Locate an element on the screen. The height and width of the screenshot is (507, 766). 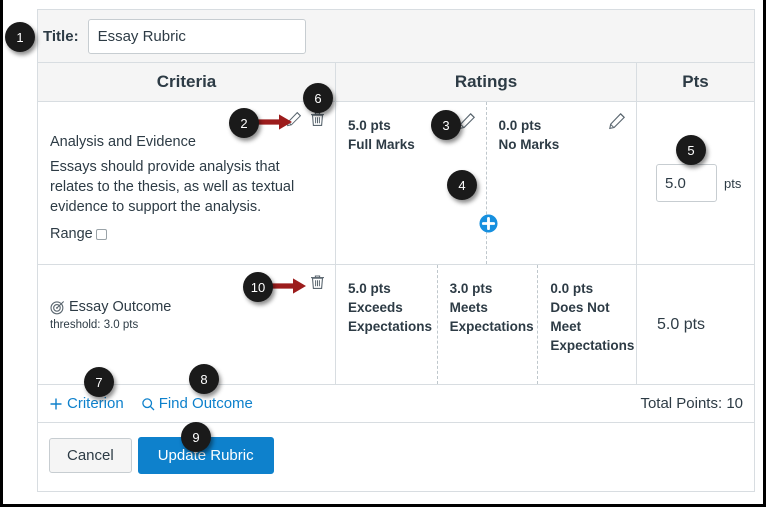
plus-icon is located at coordinates (56, 404).